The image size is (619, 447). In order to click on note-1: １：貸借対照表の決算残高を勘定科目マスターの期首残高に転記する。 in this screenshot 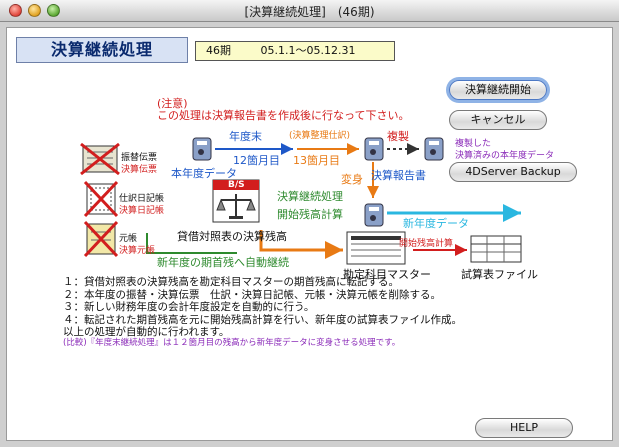, I will do `click(231, 282)`.